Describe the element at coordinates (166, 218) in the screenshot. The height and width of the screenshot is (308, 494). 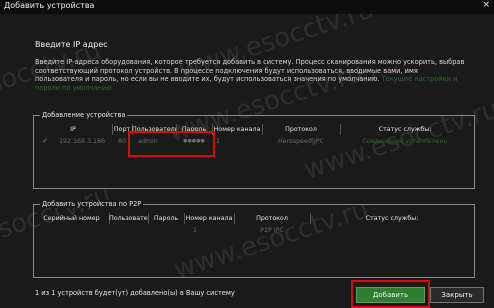
I see `column-header-password: Пароль` at that location.